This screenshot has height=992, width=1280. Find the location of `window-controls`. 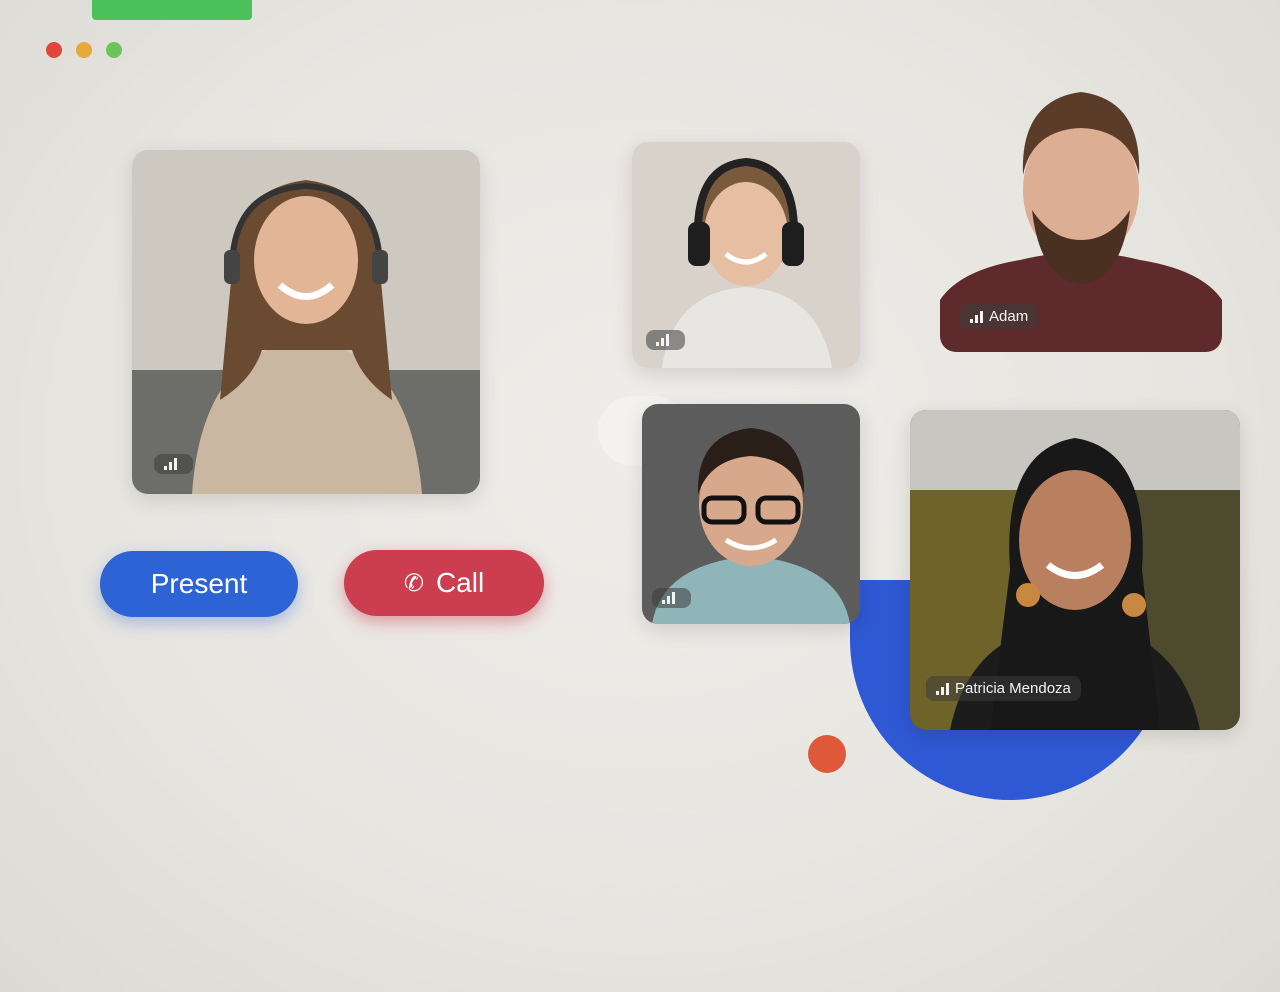

window-controls is located at coordinates (84, 50).